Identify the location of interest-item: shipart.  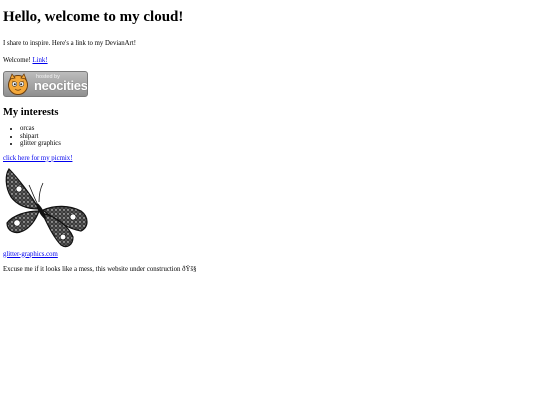
(278, 137).